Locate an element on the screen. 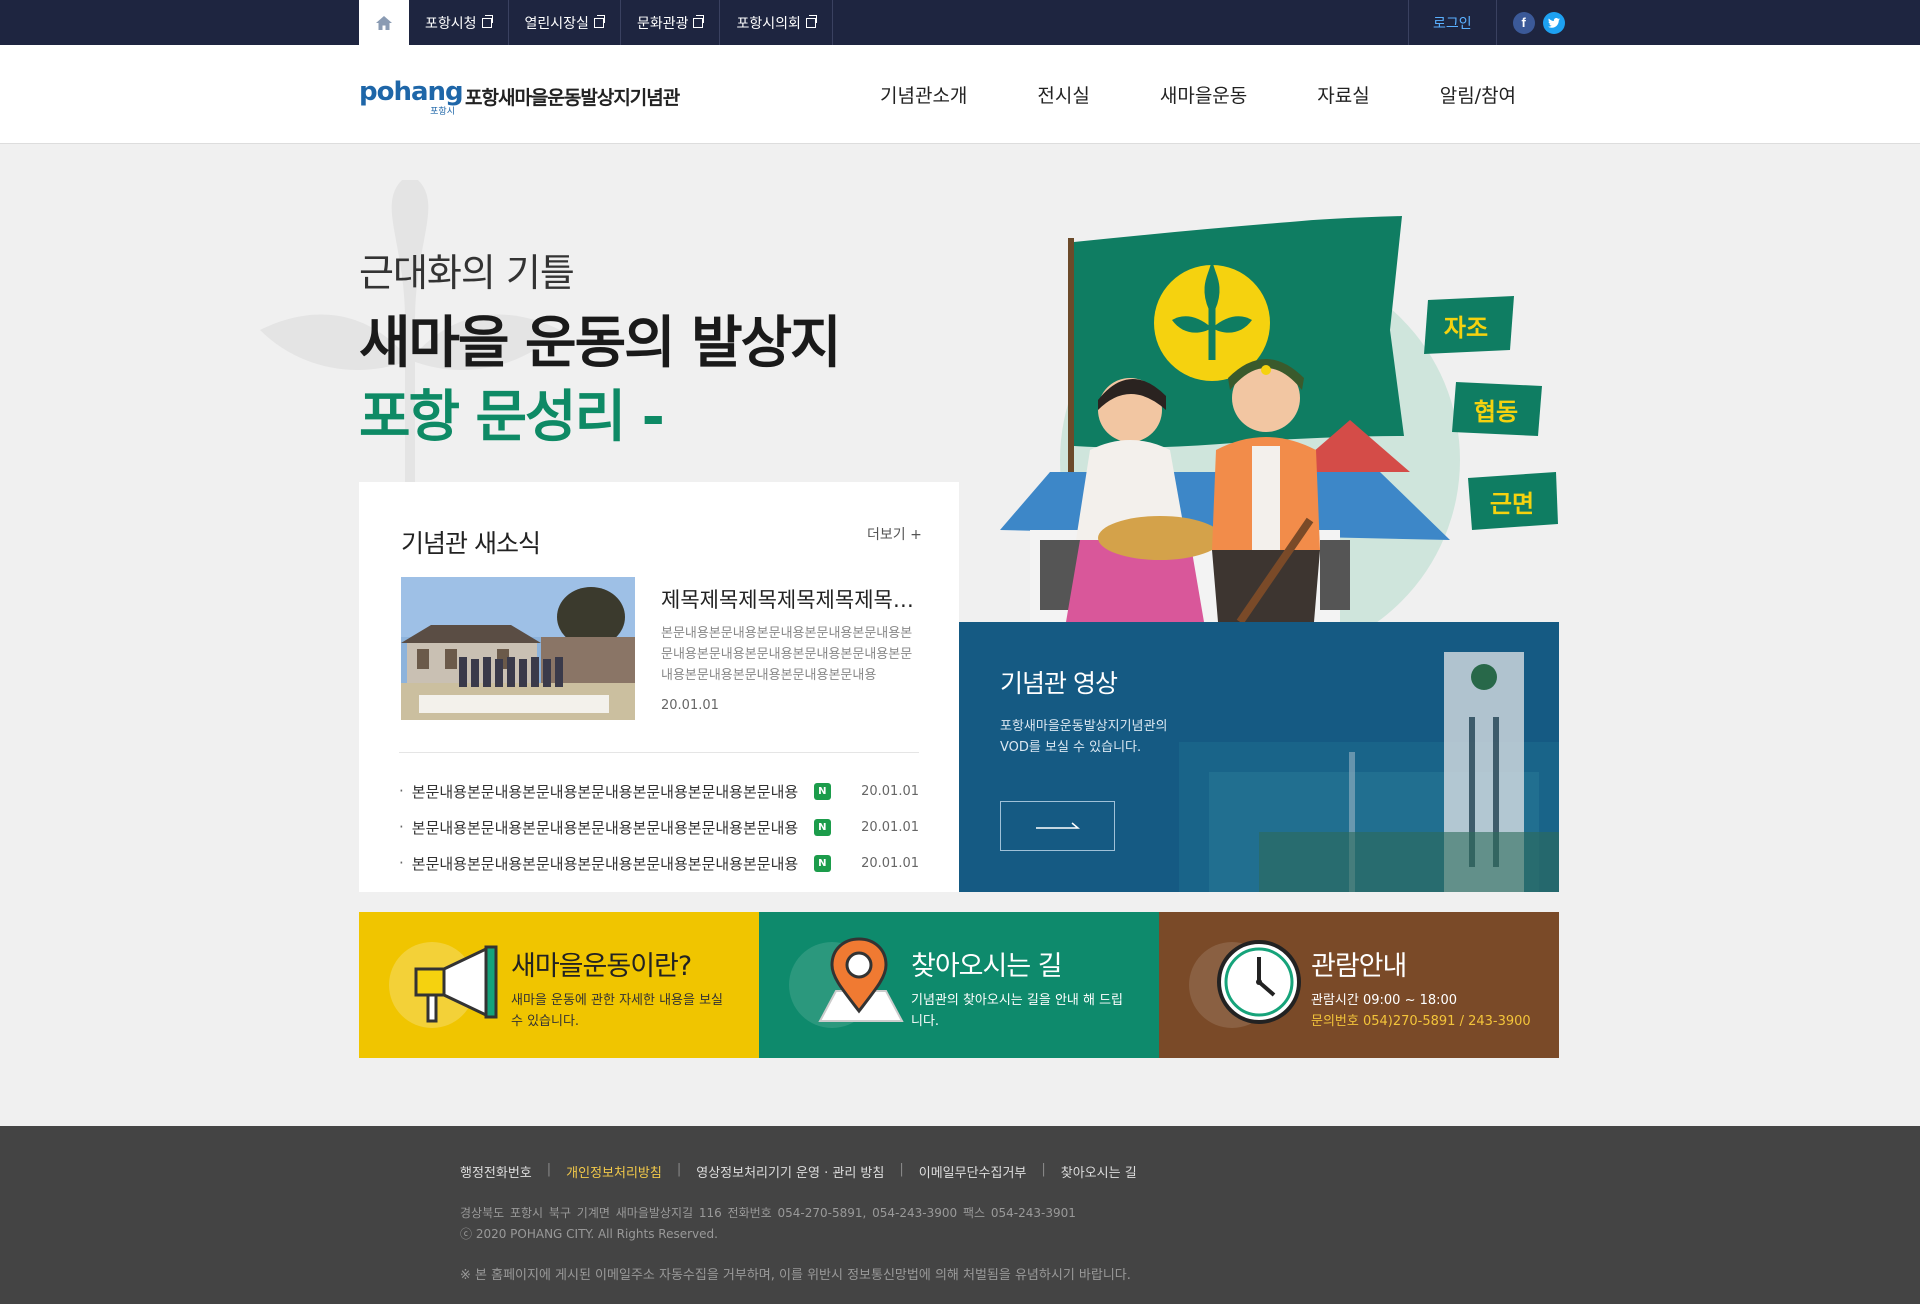  banner-directions: 찾아오시는 길 기념관의 찾아오시는 길을 안내 해 드립니다. is located at coordinates (959, 985).